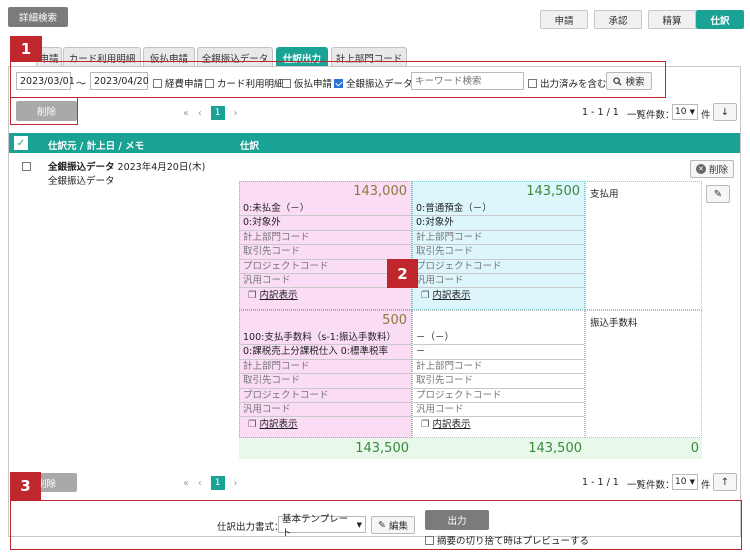 The width and height of the screenshot is (750, 557). Describe the element at coordinates (325, 338) in the screenshot. I see `account-line: 100:支払手数料（s-1:振込手数料）` at that location.